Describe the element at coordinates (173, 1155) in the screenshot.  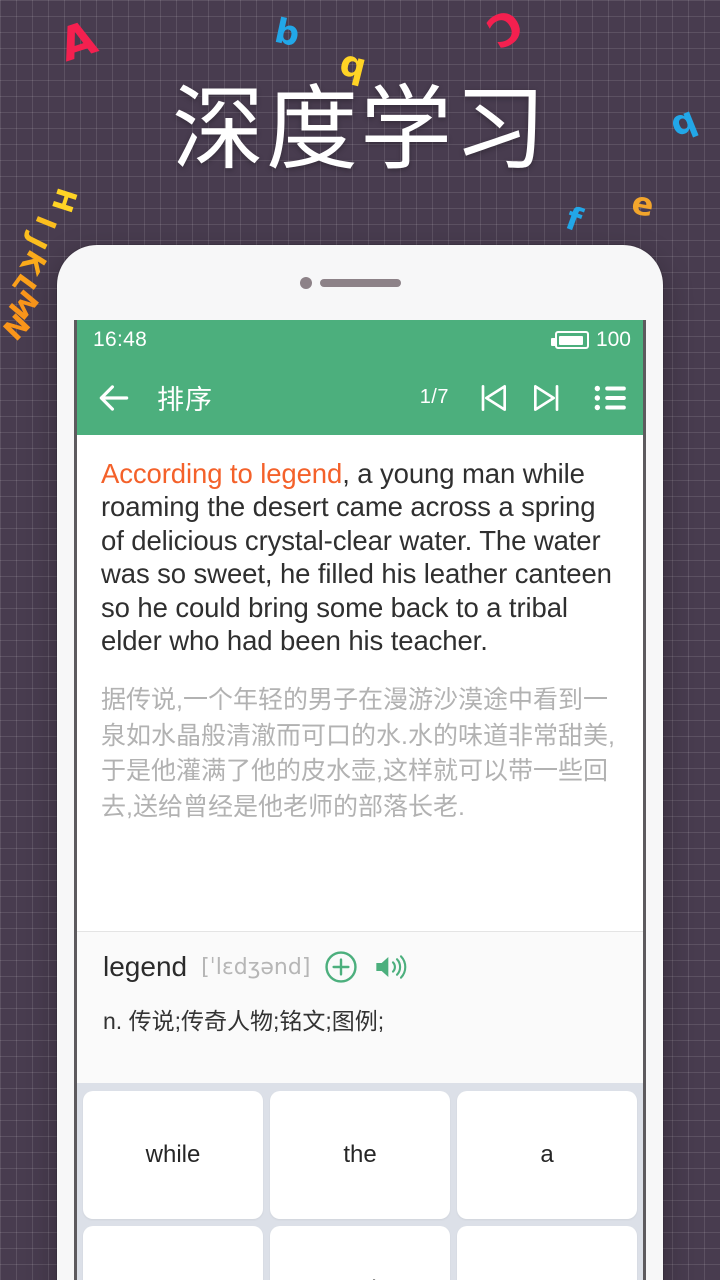
I see `word-tile: while` at that location.